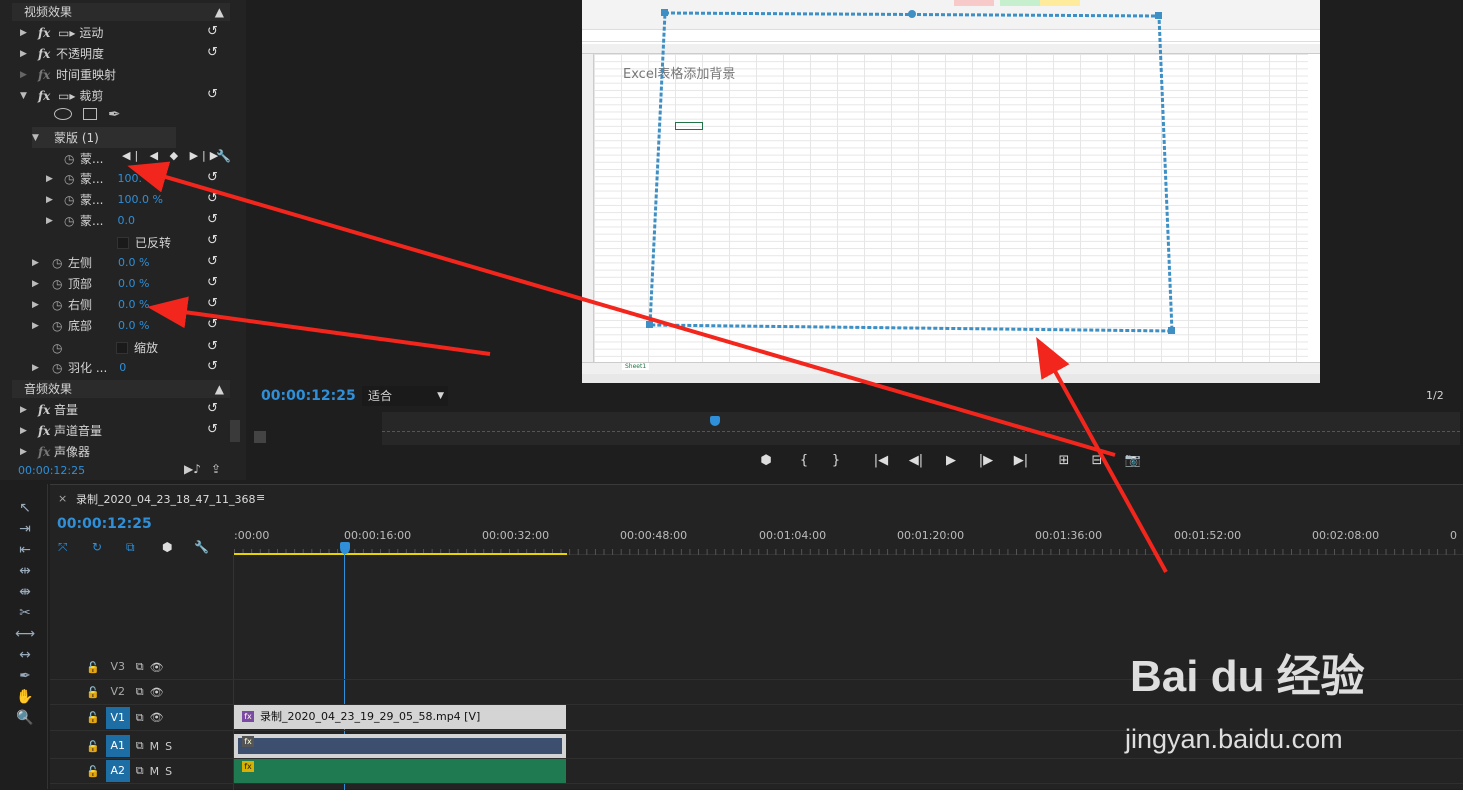 This screenshot has height=790, width=1463. What do you see at coordinates (90, 262) in the screenshot?
I see `crop-left-row: ▶ ◷ 左侧 0.0 %` at bounding box center [90, 262].